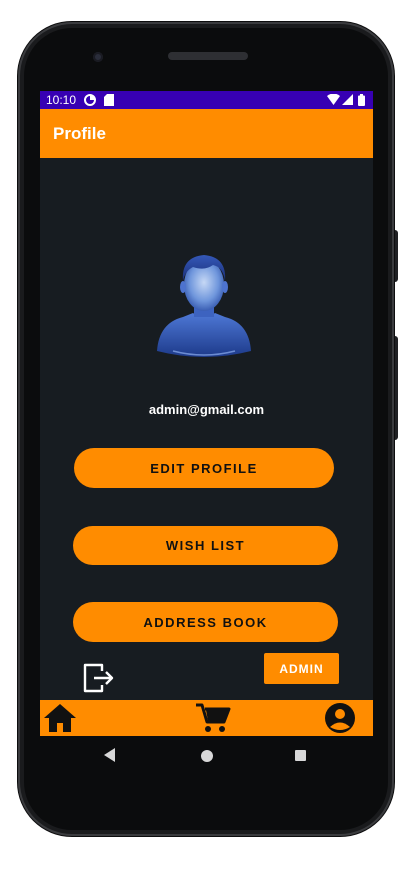 Image resolution: width=415 pixels, height=874 pixels. What do you see at coordinates (301, 668) in the screenshot?
I see `admin-button: ADMIN` at bounding box center [301, 668].